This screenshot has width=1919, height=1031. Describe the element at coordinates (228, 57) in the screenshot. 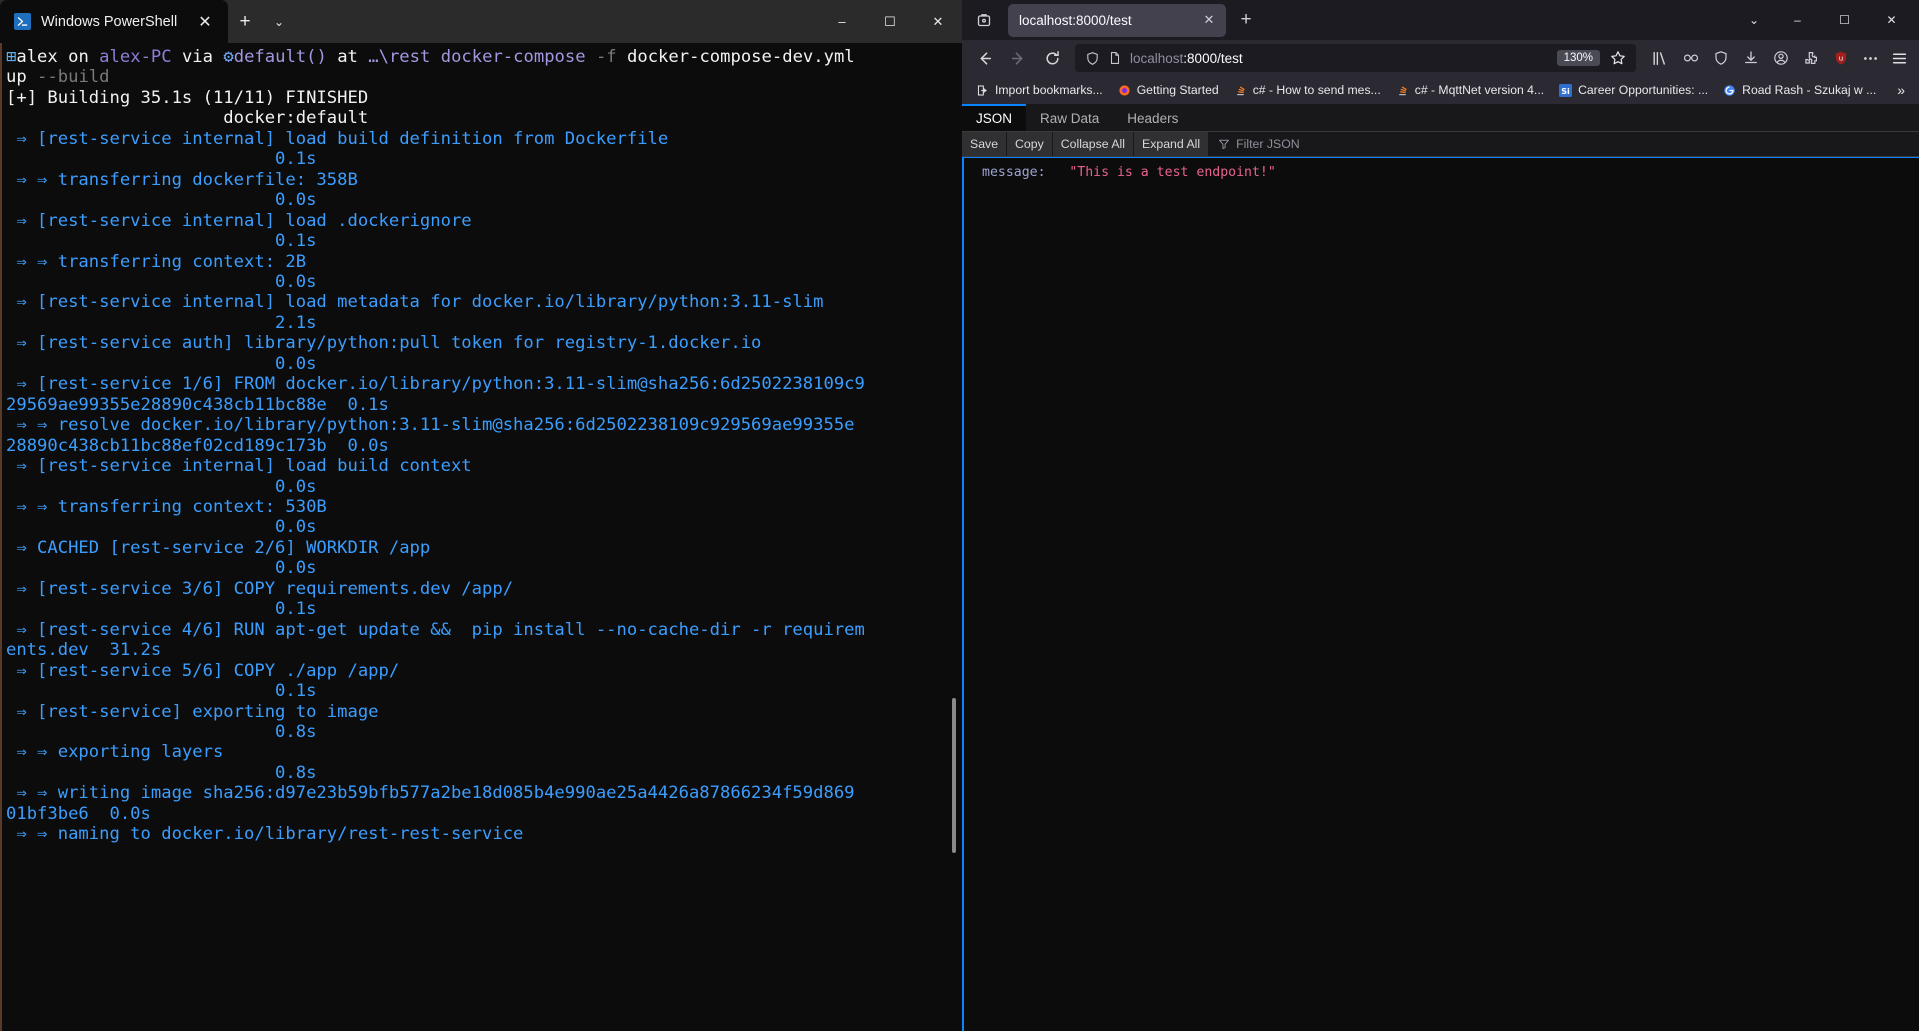

I see `env-icon: ⚙` at that location.